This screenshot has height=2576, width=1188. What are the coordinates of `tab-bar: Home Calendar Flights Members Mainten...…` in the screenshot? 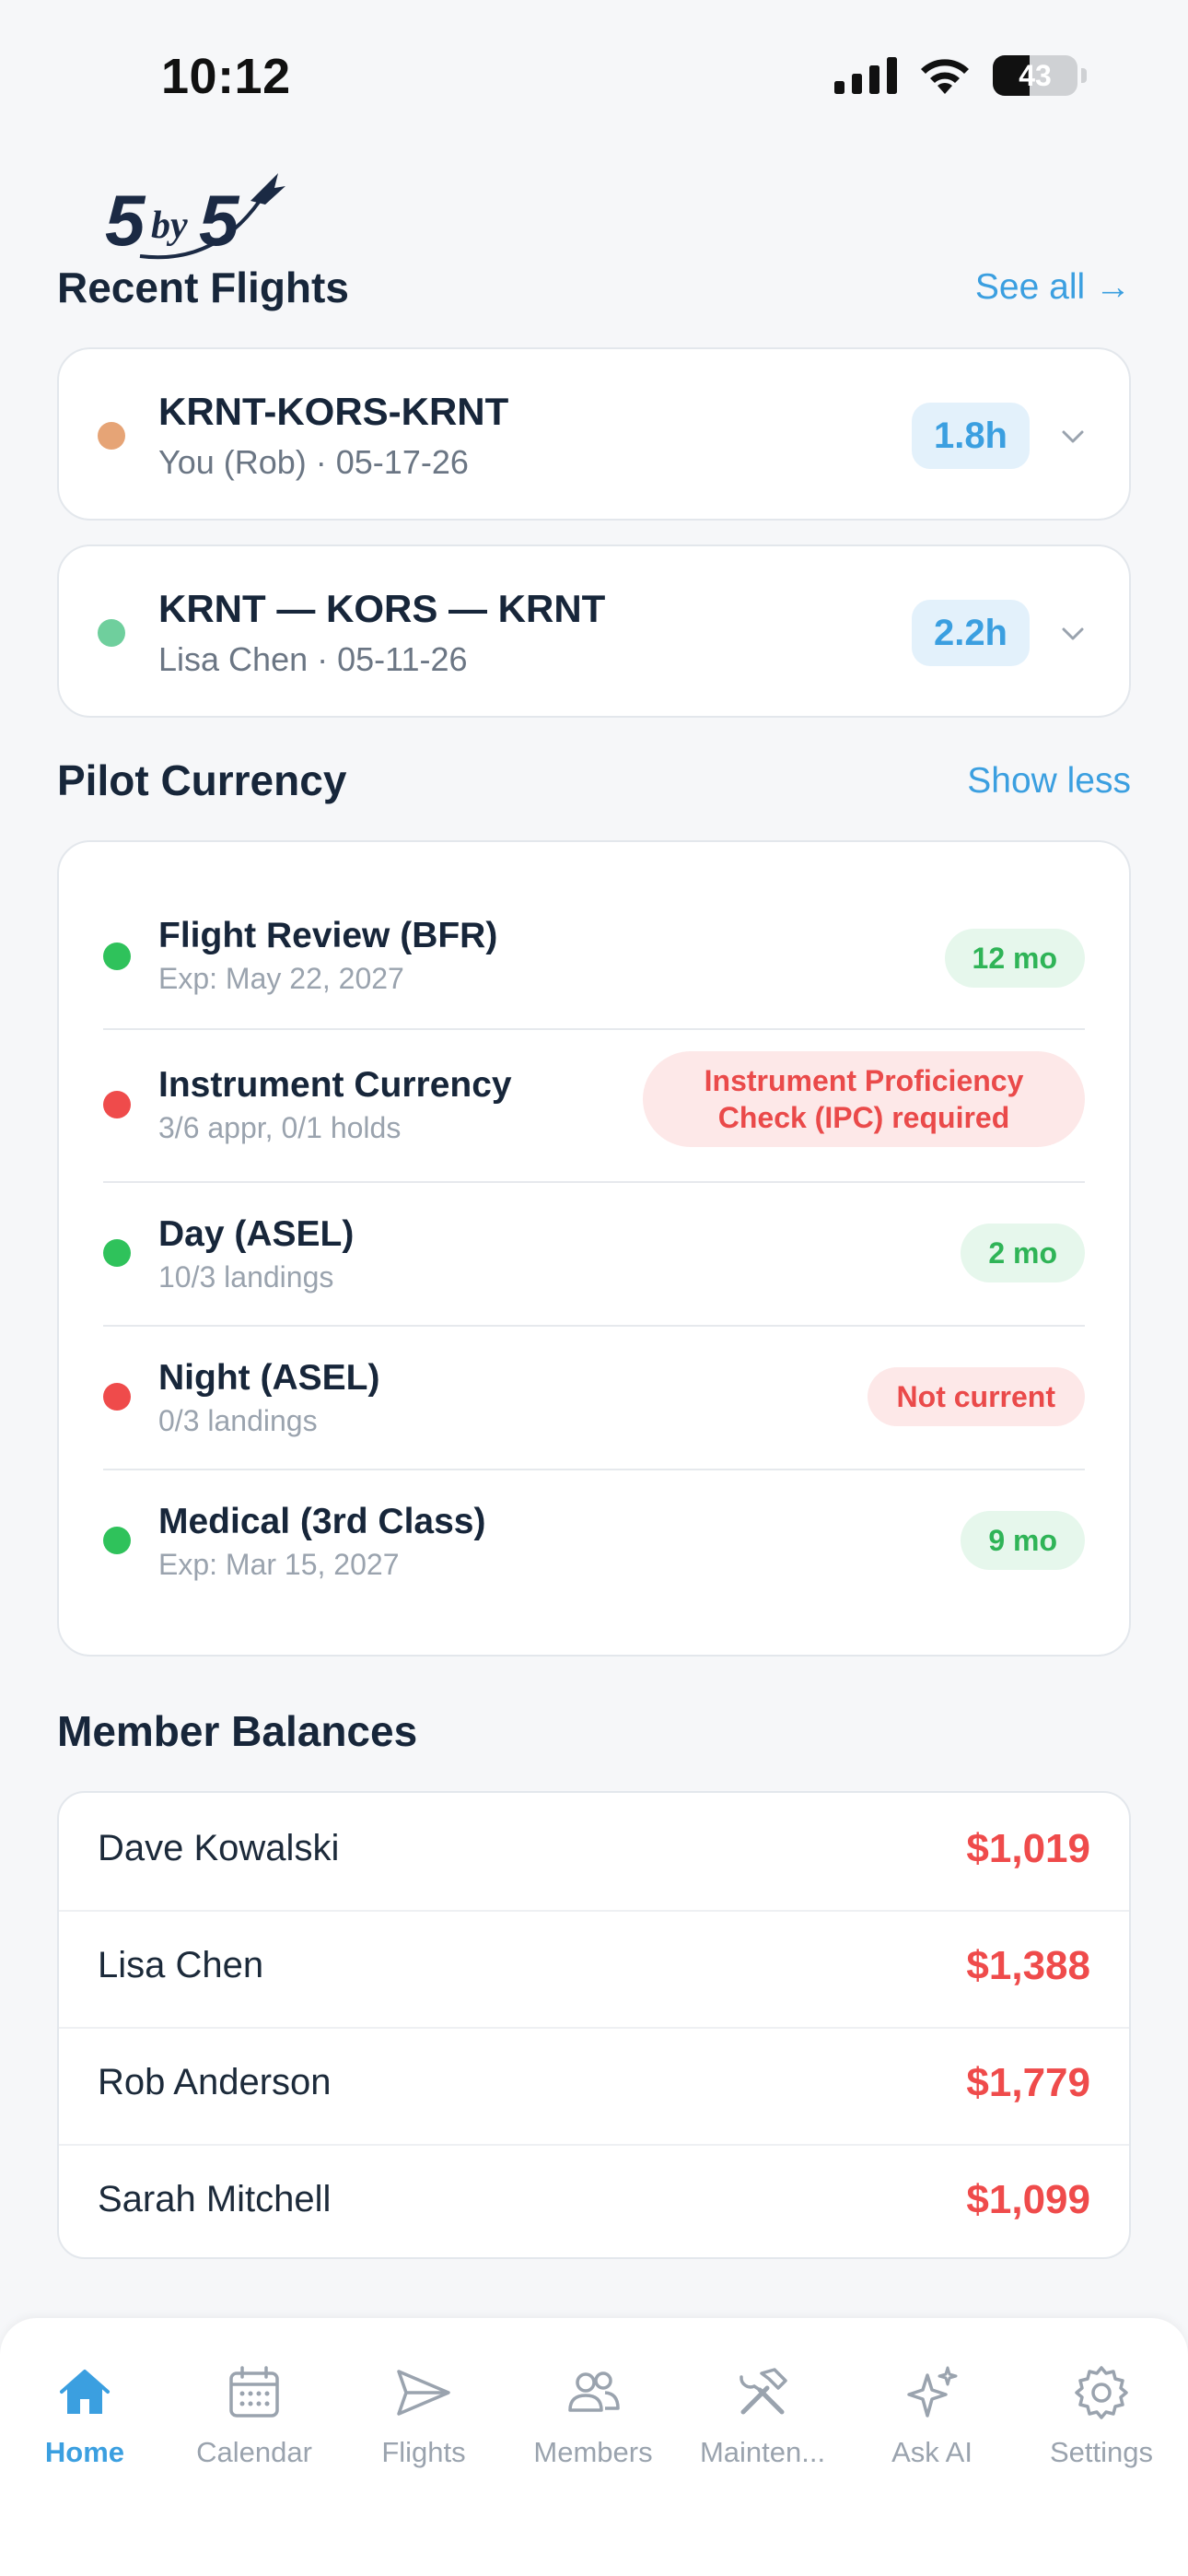 It's located at (594, 2447).